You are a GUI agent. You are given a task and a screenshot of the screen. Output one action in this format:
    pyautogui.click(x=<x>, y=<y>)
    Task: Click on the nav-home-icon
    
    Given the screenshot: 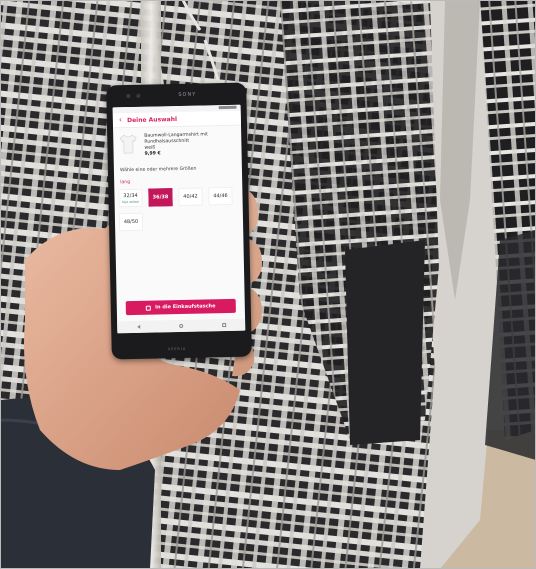 What is the action you would take?
    pyautogui.click(x=180, y=326)
    